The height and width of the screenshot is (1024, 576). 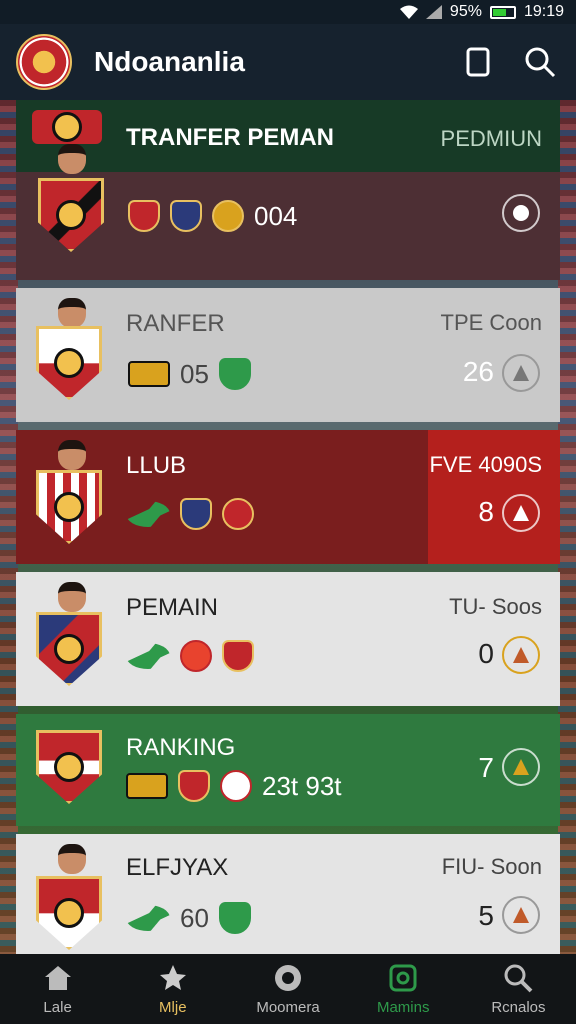 What do you see at coordinates (276, 215) in the screenshot?
I see `badge-value: 004` at bounding box center [276, 215].